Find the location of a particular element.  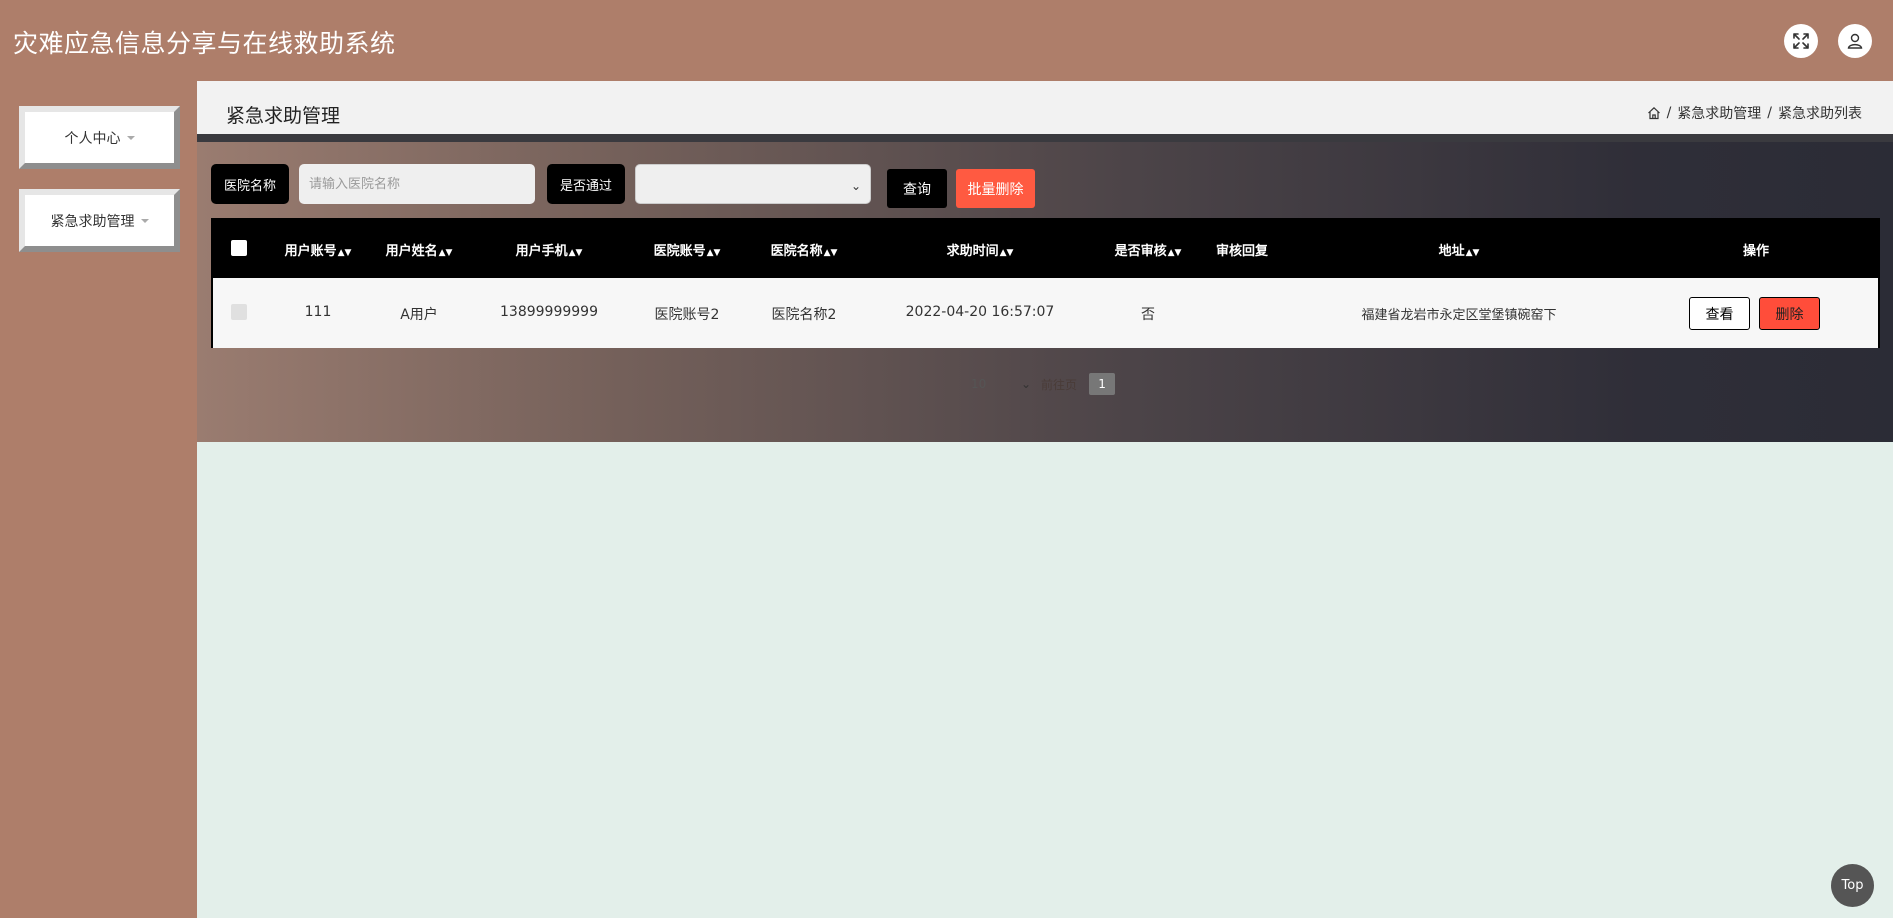

column-review-reply: 审核回复 is located at coordinates (1242, 251).